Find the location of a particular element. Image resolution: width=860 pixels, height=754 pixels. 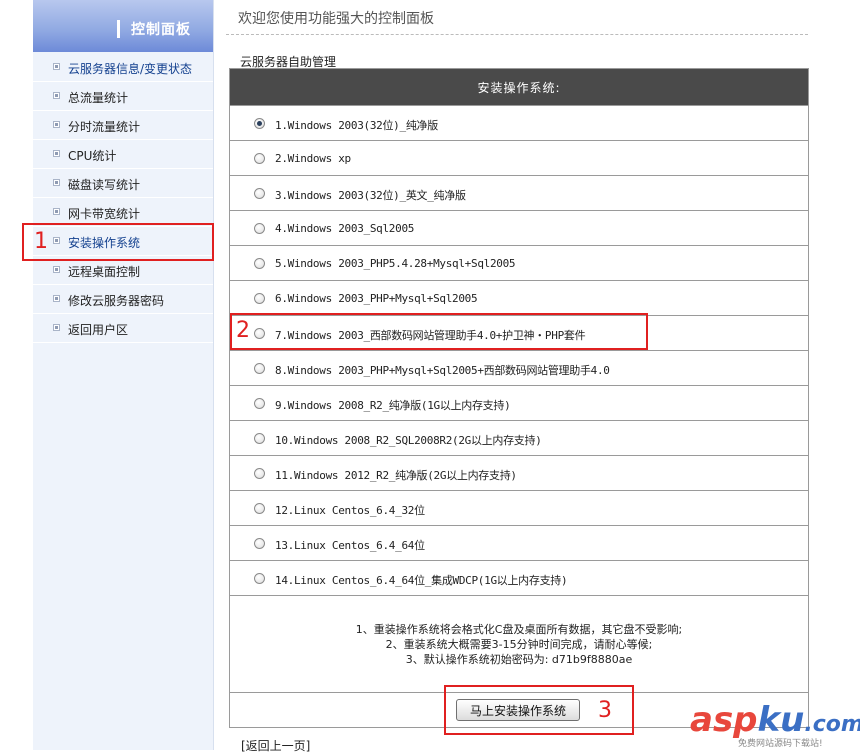

note-line: 3、默认操作系统初始密码为: d71b9f8880ae is located at coordinates (519, 659).